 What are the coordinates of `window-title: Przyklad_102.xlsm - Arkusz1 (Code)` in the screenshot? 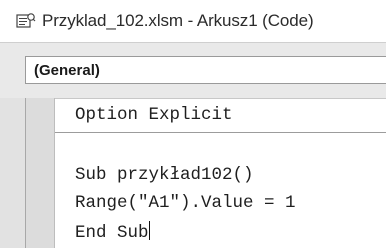 It's located at (178, 20).